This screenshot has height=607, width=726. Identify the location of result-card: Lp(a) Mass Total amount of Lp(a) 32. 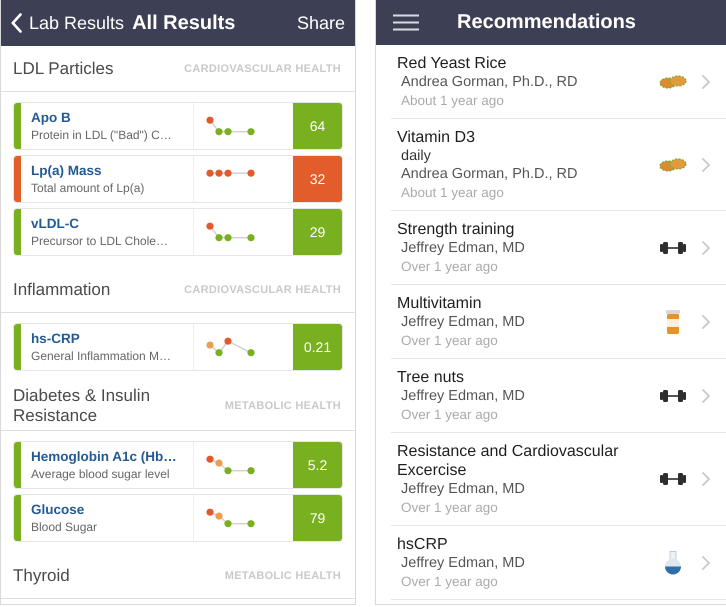
(178, 179).